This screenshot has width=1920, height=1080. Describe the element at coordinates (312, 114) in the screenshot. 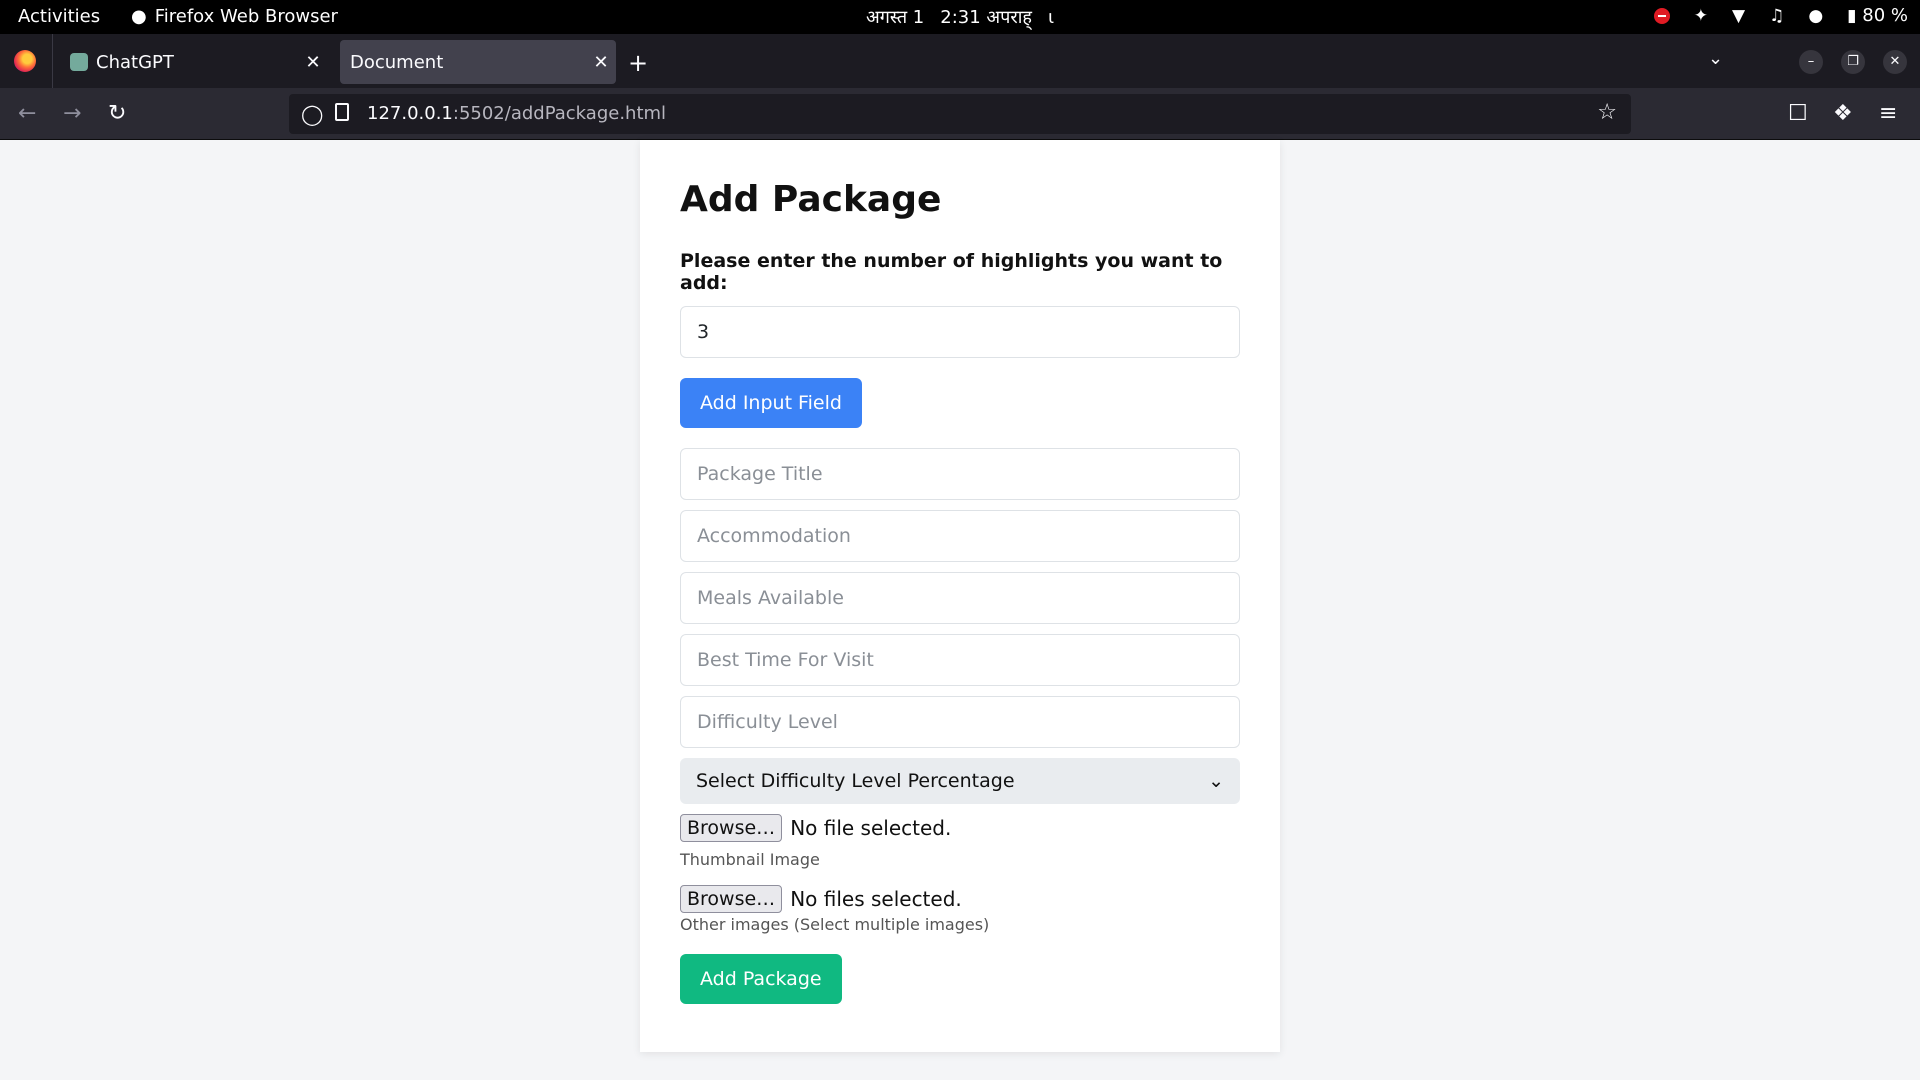

I see `tracking-protection-shield-icon: ◯` at that location.